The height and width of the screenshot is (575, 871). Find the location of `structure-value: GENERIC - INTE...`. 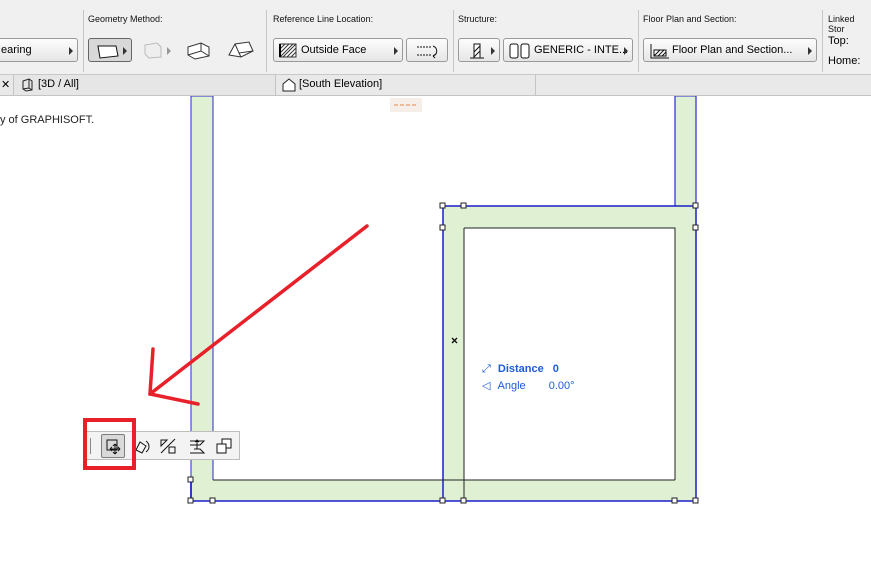

structure-value: GENERIC - INTE... is located at coordinates (581, 50).